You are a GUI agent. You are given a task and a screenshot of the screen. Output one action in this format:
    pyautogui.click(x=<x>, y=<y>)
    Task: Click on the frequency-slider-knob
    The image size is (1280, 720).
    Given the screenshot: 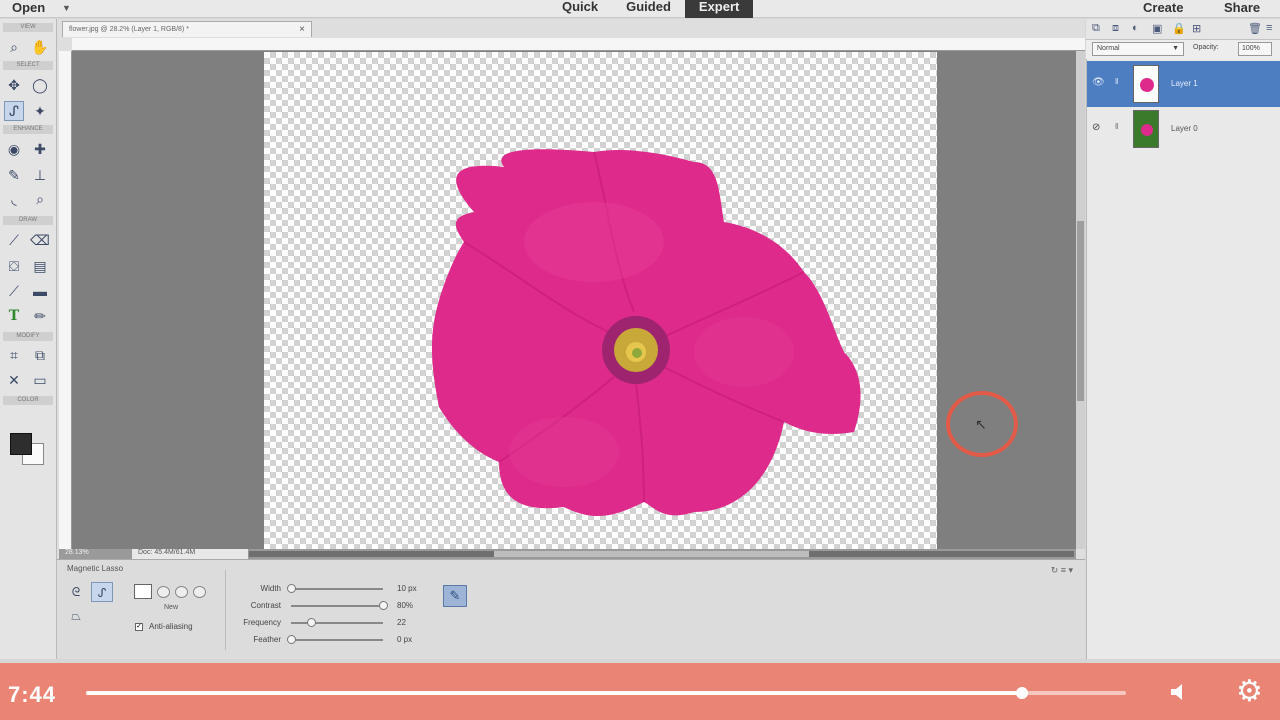 What is the action you would take?
    pyautogui.click(x=312, y=622)
    